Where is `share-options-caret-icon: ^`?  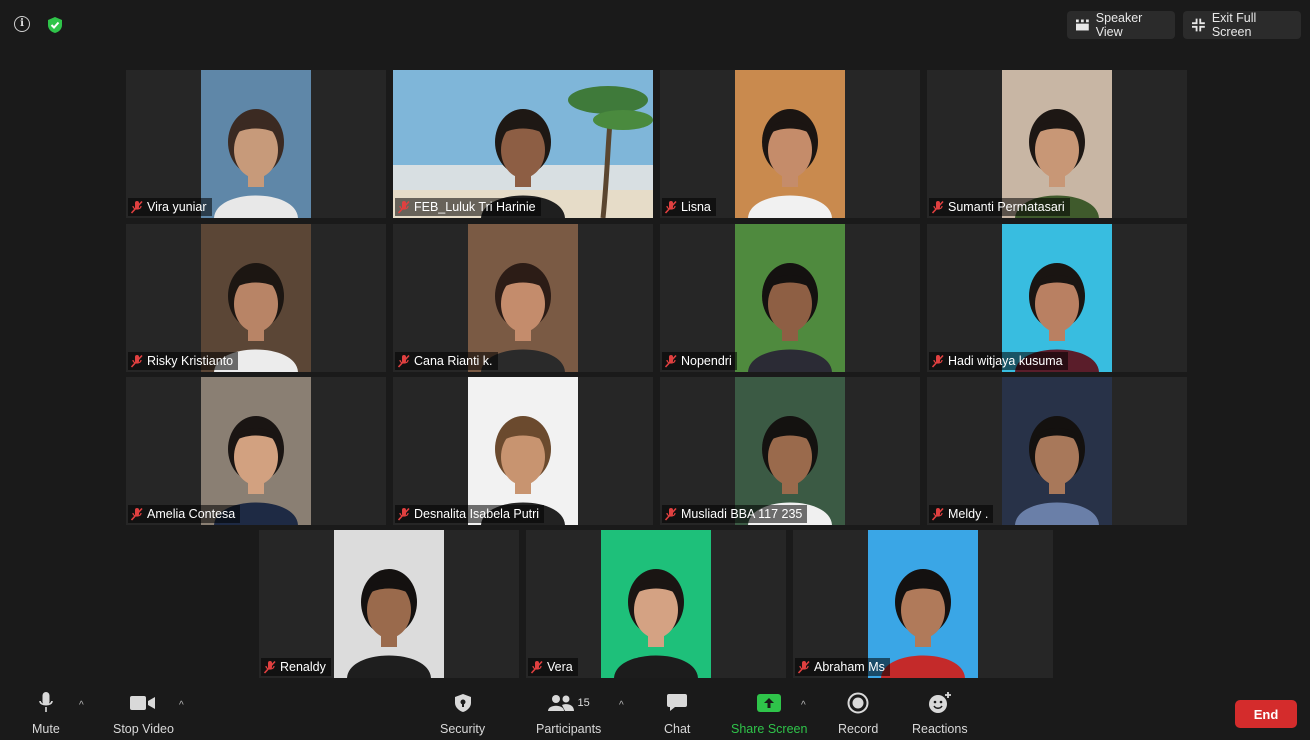
share-options-caret-icon: ^ is located at coordinates (803, 705).